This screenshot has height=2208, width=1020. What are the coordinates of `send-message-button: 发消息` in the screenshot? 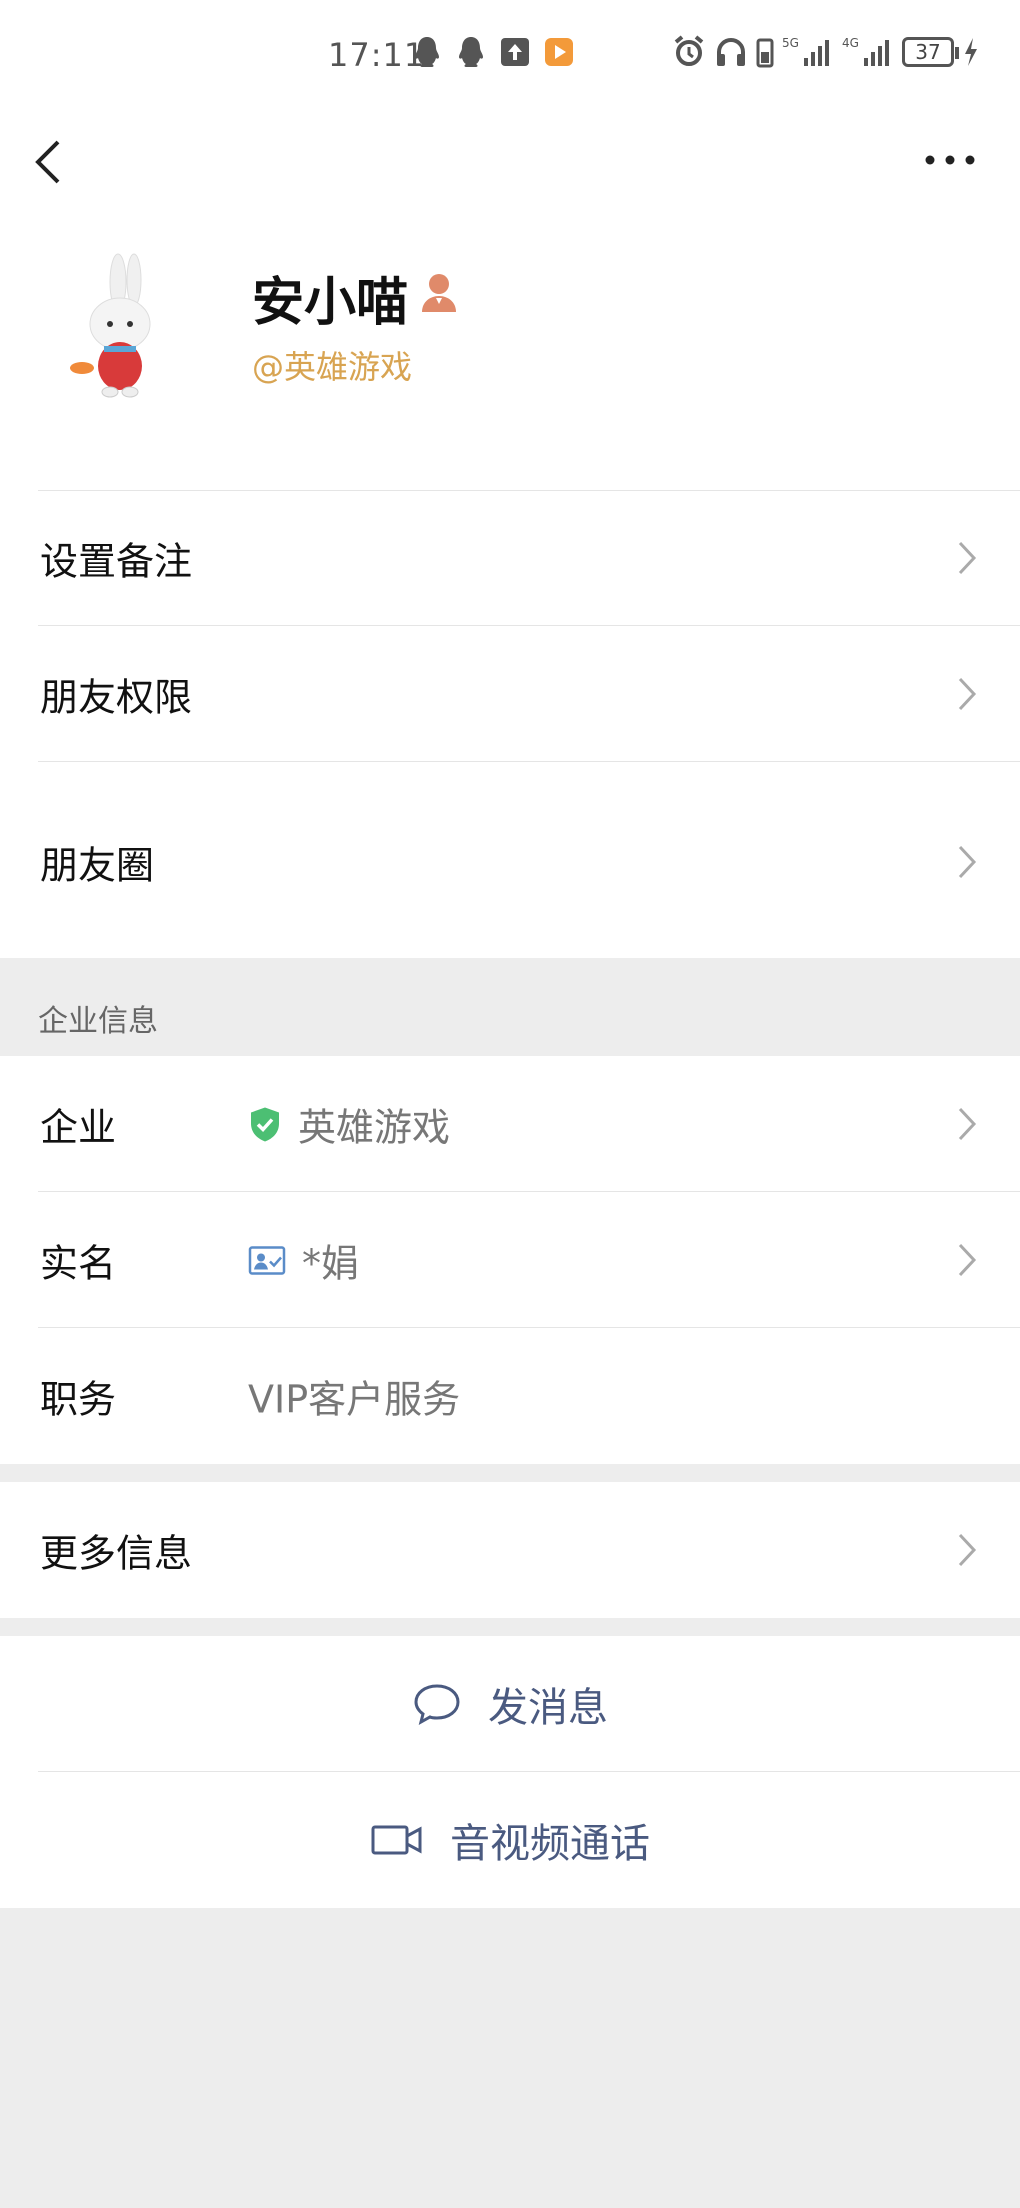 It's located at (510, 1704).